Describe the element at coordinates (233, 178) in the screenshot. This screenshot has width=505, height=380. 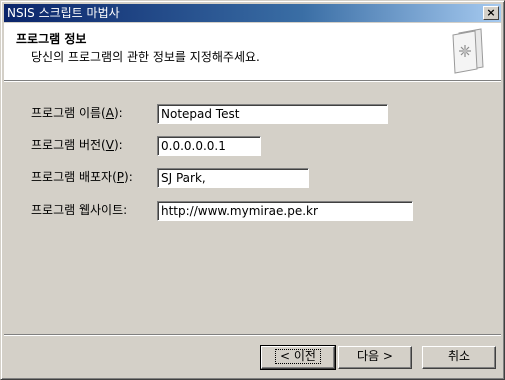
I see `program-publisher-input: SJ Park,` at that location.